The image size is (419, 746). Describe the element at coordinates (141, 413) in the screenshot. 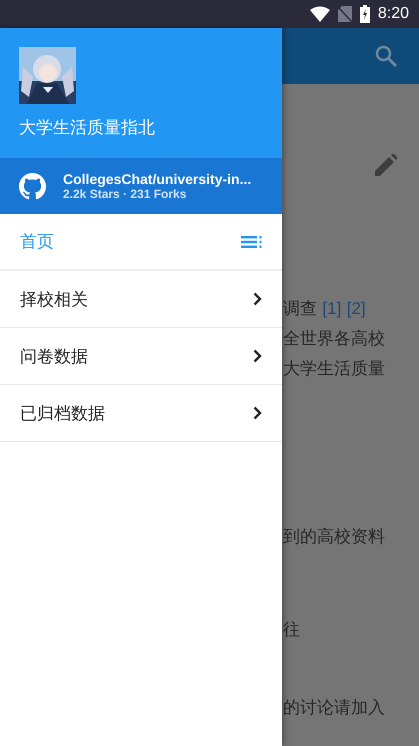

I see `menu-item: 已归档数据` at that location.